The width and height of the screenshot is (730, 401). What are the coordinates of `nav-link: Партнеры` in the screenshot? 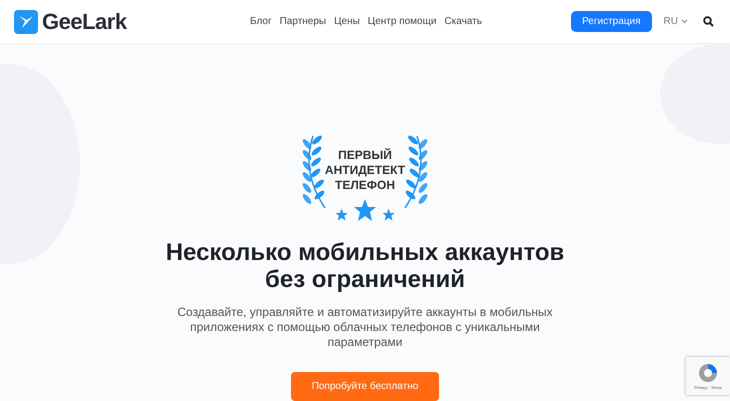 It's located at (303, 21).